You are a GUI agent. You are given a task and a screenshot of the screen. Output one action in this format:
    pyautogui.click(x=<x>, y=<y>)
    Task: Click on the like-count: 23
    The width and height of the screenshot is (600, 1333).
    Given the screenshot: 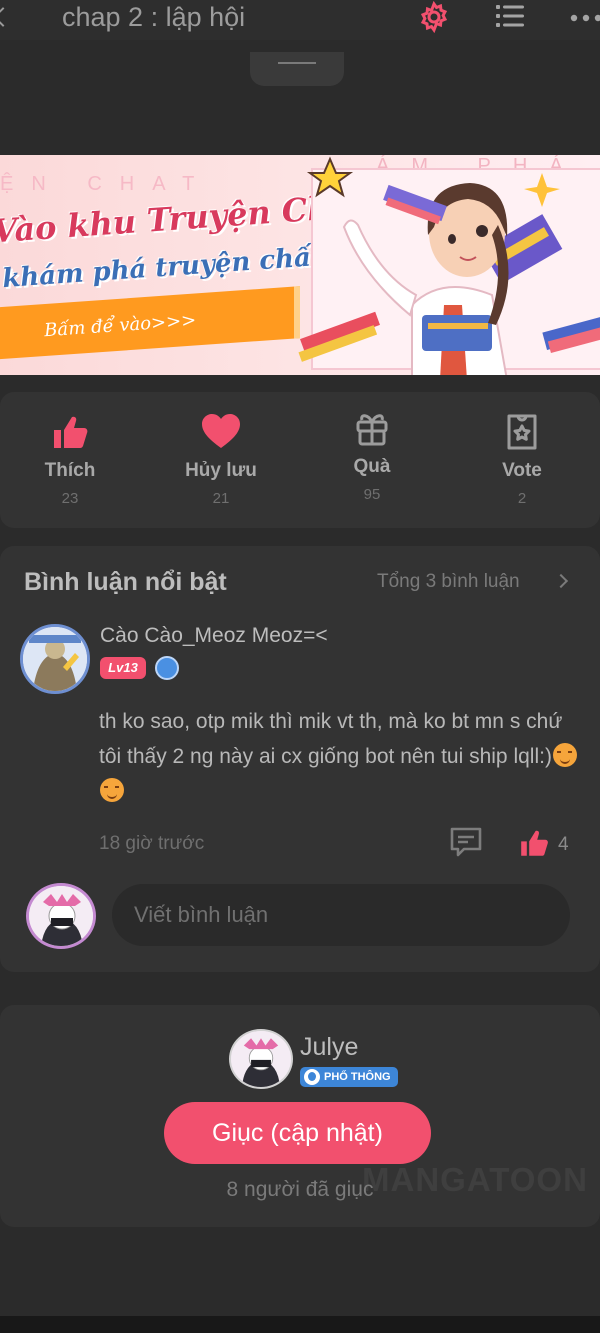 What is the action you would take?
    pyautogui.click(x=70, y=498)
    